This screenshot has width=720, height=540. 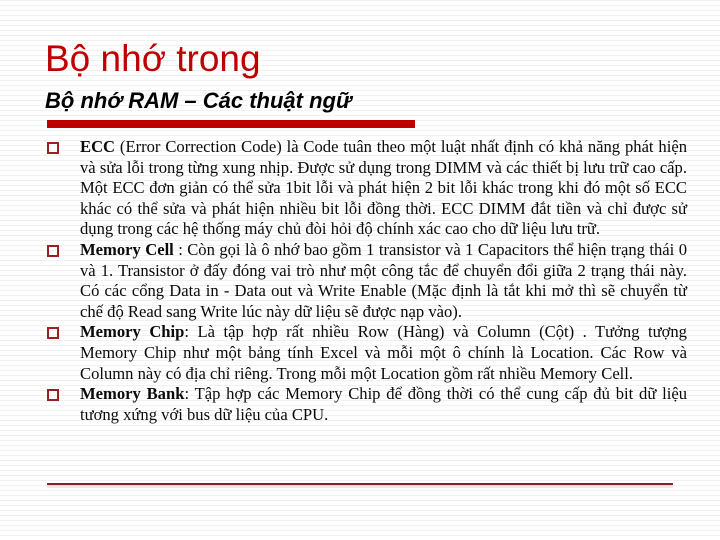 I want to click on title-divider-bar, so click(x=231, y=124).